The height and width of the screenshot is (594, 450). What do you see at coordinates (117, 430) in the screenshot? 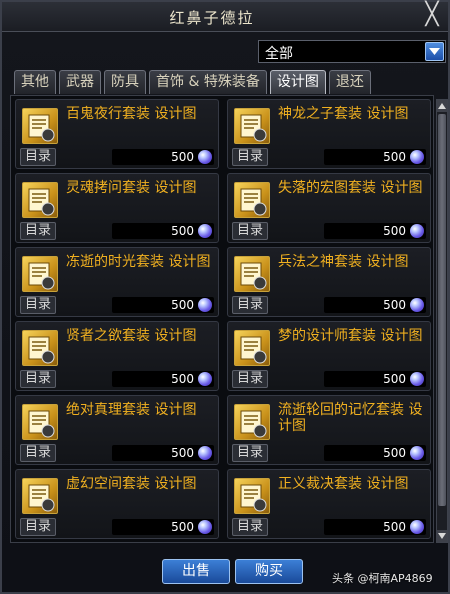
I see `item-card: 绝对真理套装 设计图目录 500` at bounding box center [117, 430].